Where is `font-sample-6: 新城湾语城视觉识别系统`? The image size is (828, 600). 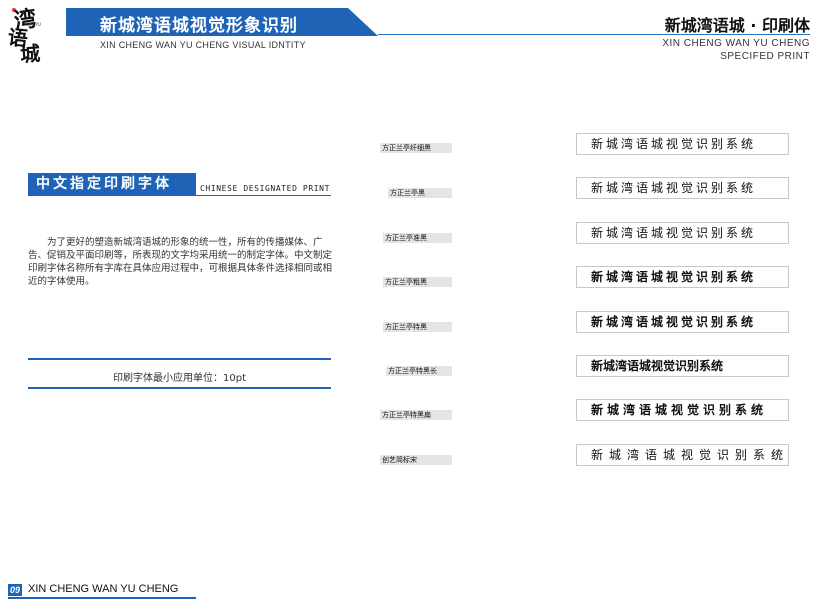
font-sample-6: 新城湾语城视觉识别系统 is located at coordinates (657, 366).